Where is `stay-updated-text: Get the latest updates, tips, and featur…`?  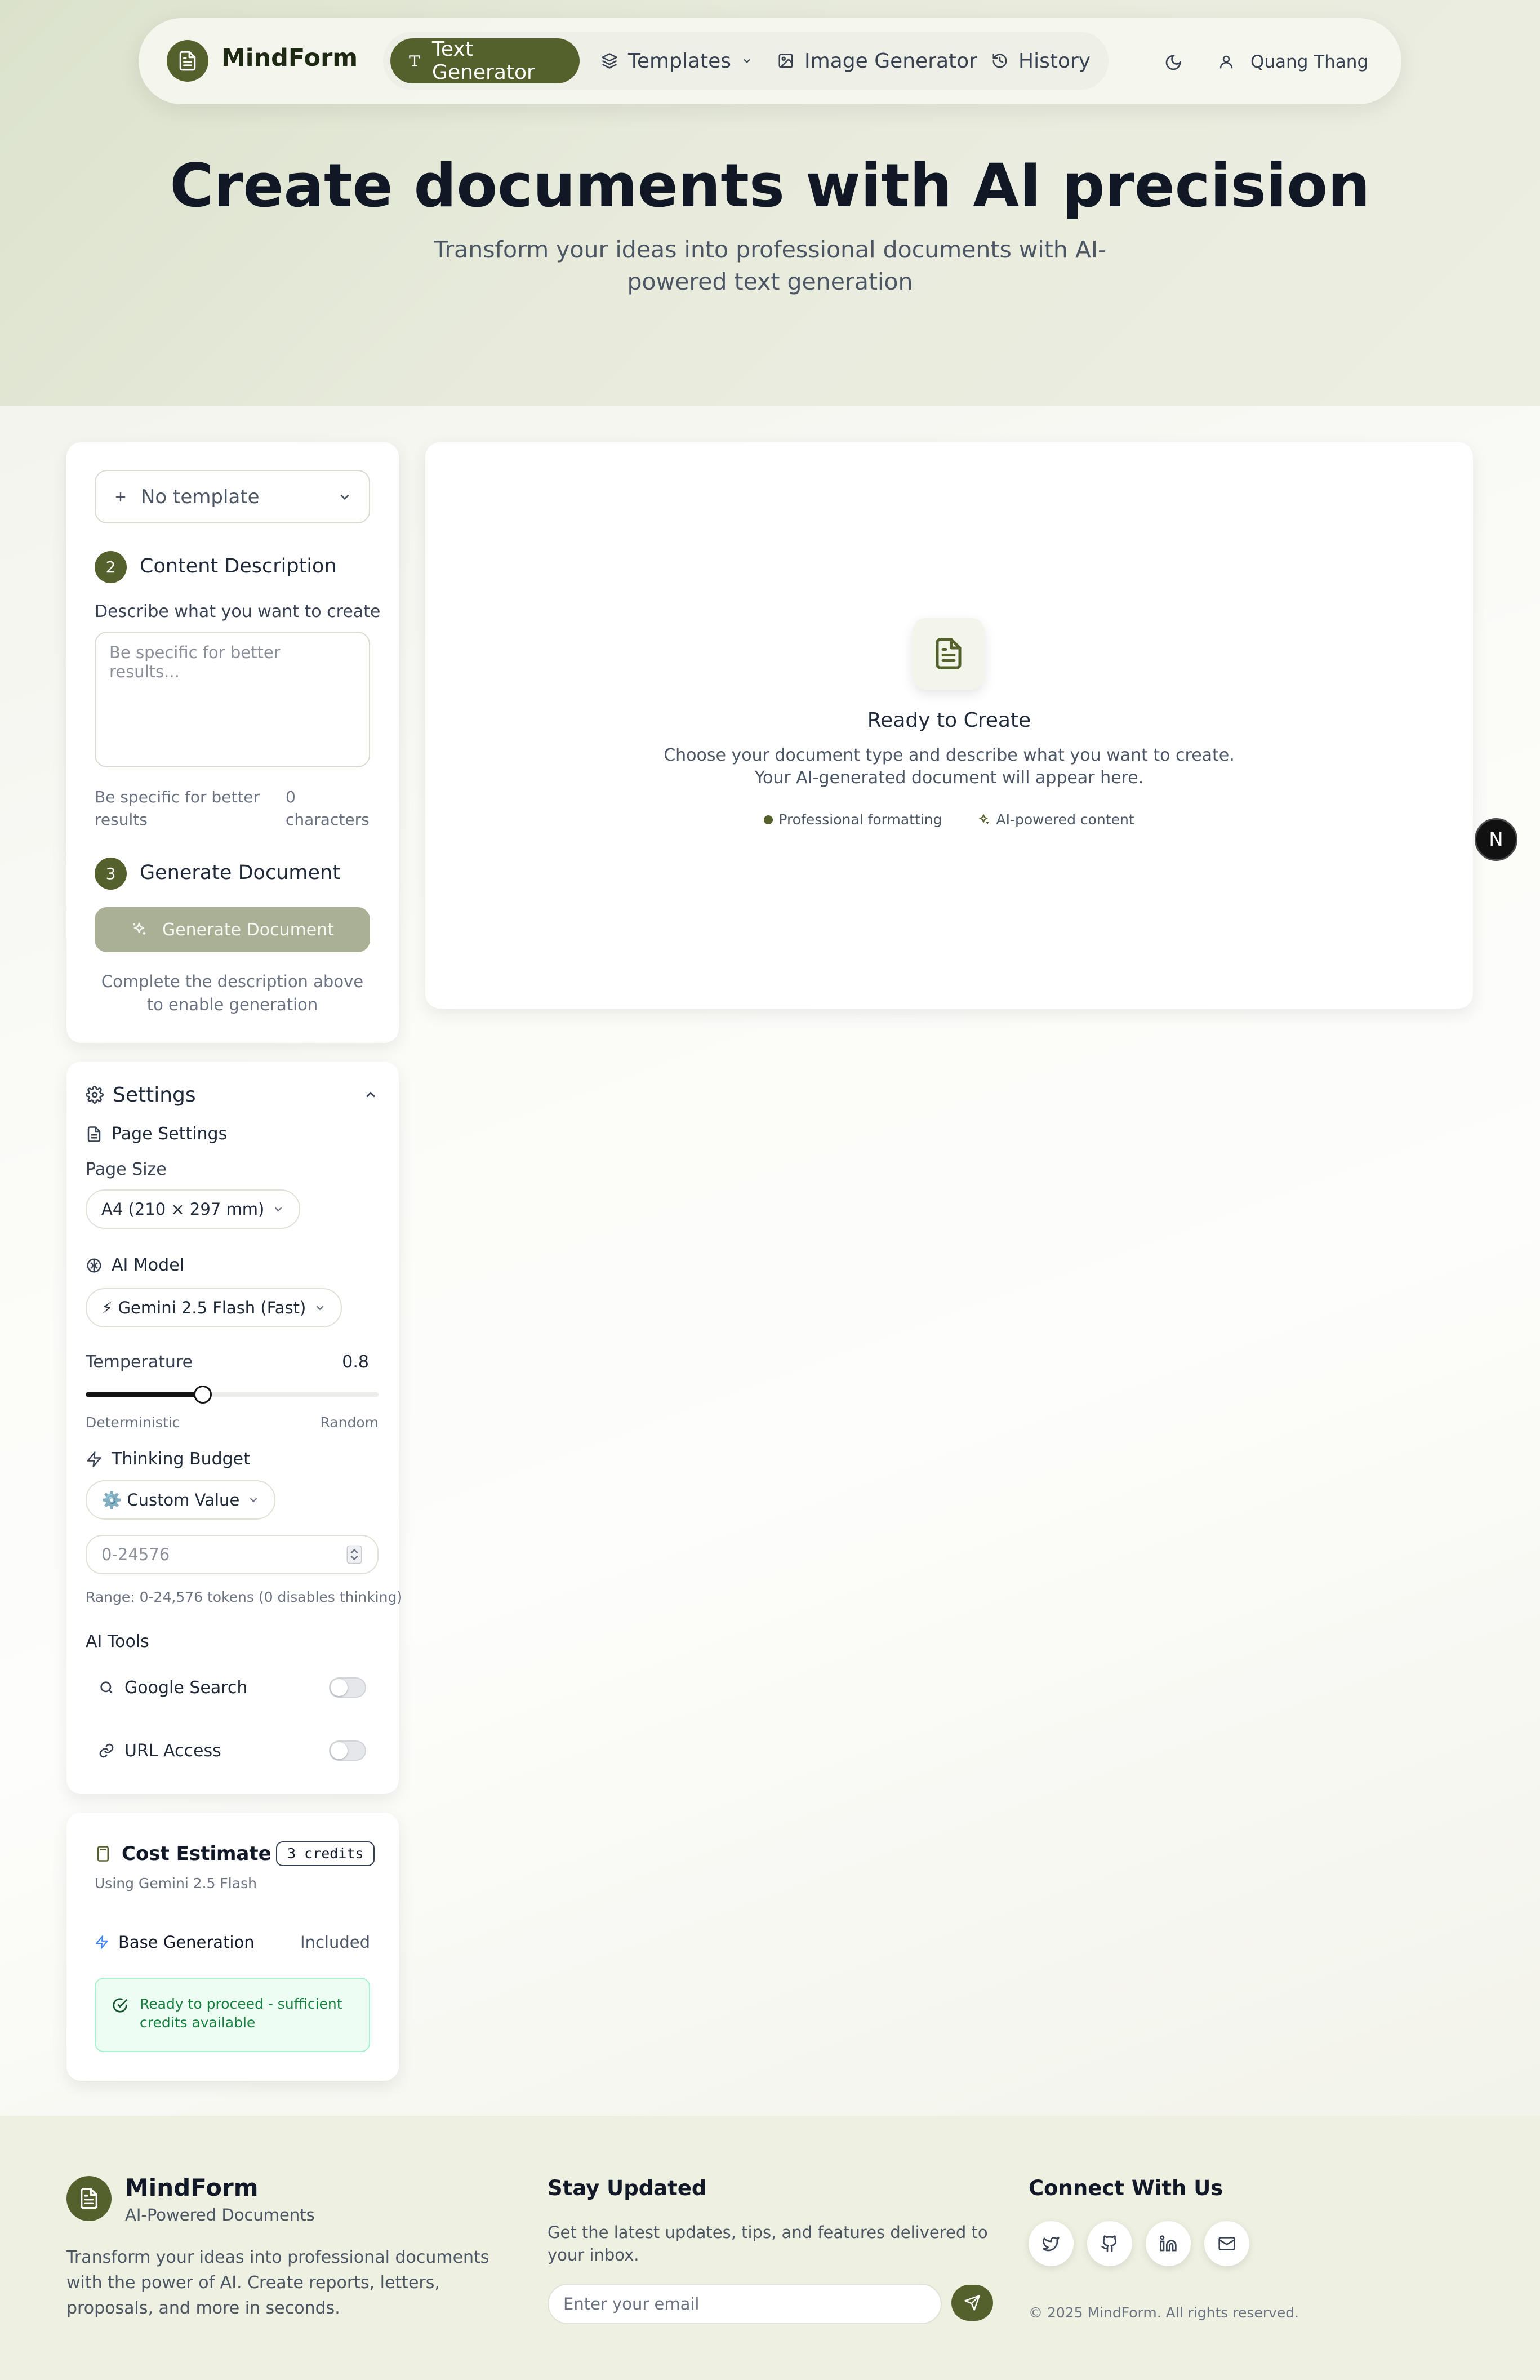
stay-updated-text: Get the latest updates, tips, and featur… is located at coordinates (768, 2243).